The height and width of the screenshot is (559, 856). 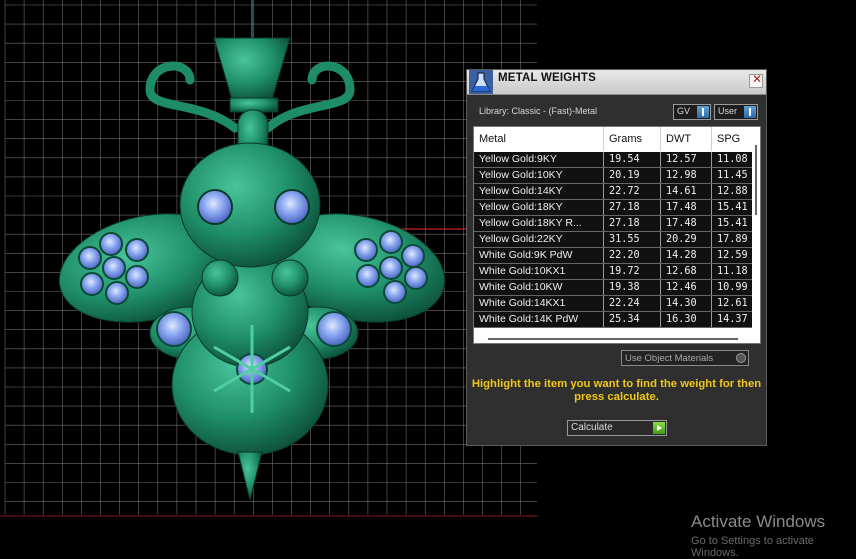 I want to click on play-arrow-icon, so click(x=659, y=428).